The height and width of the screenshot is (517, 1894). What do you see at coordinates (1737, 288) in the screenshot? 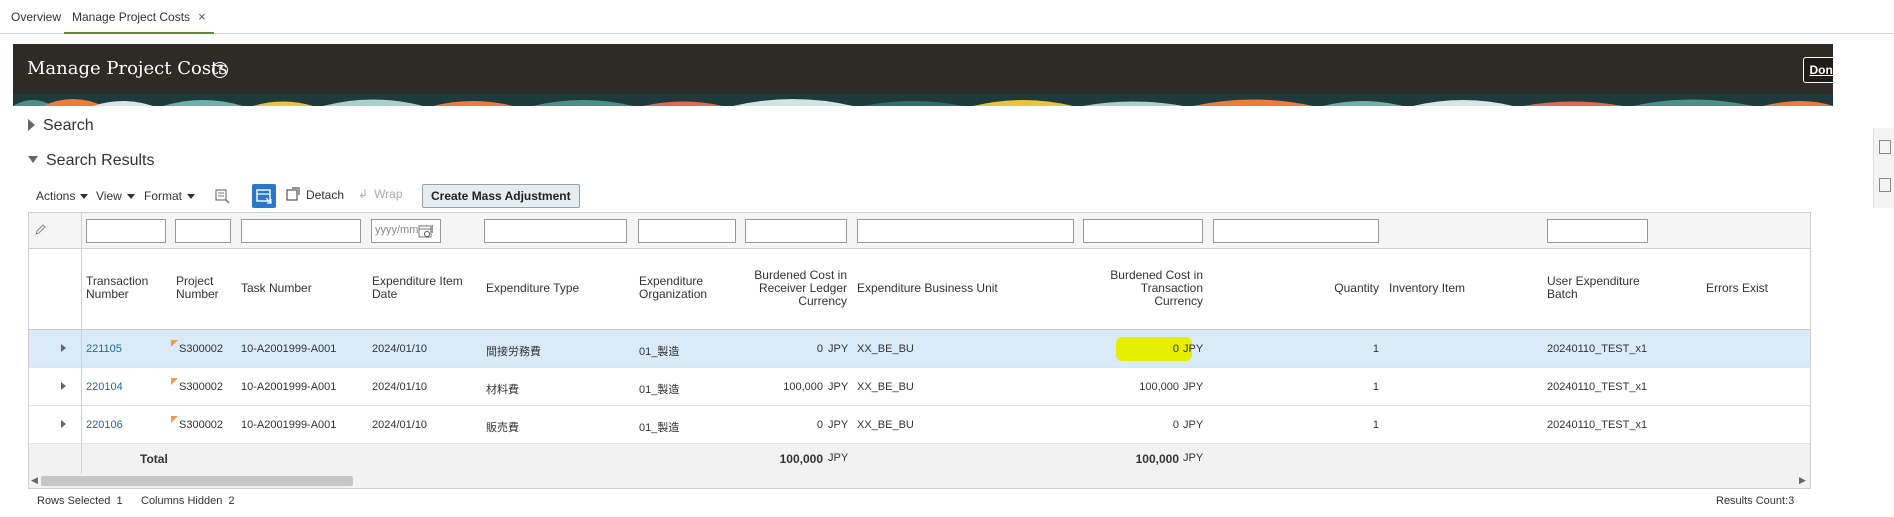
I see `col-errors-exist: Errors Exist` at bounding box center [1737, 288].